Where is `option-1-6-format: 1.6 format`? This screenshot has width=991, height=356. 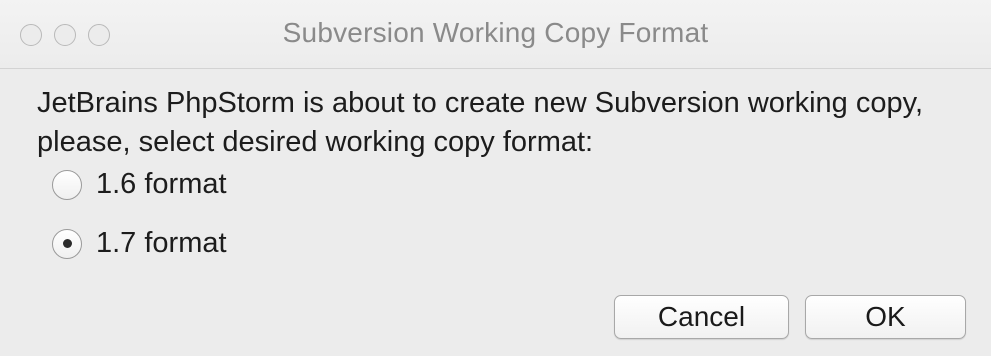
option-1-6-format: 1.6 format is located at coordinates (139, 184).